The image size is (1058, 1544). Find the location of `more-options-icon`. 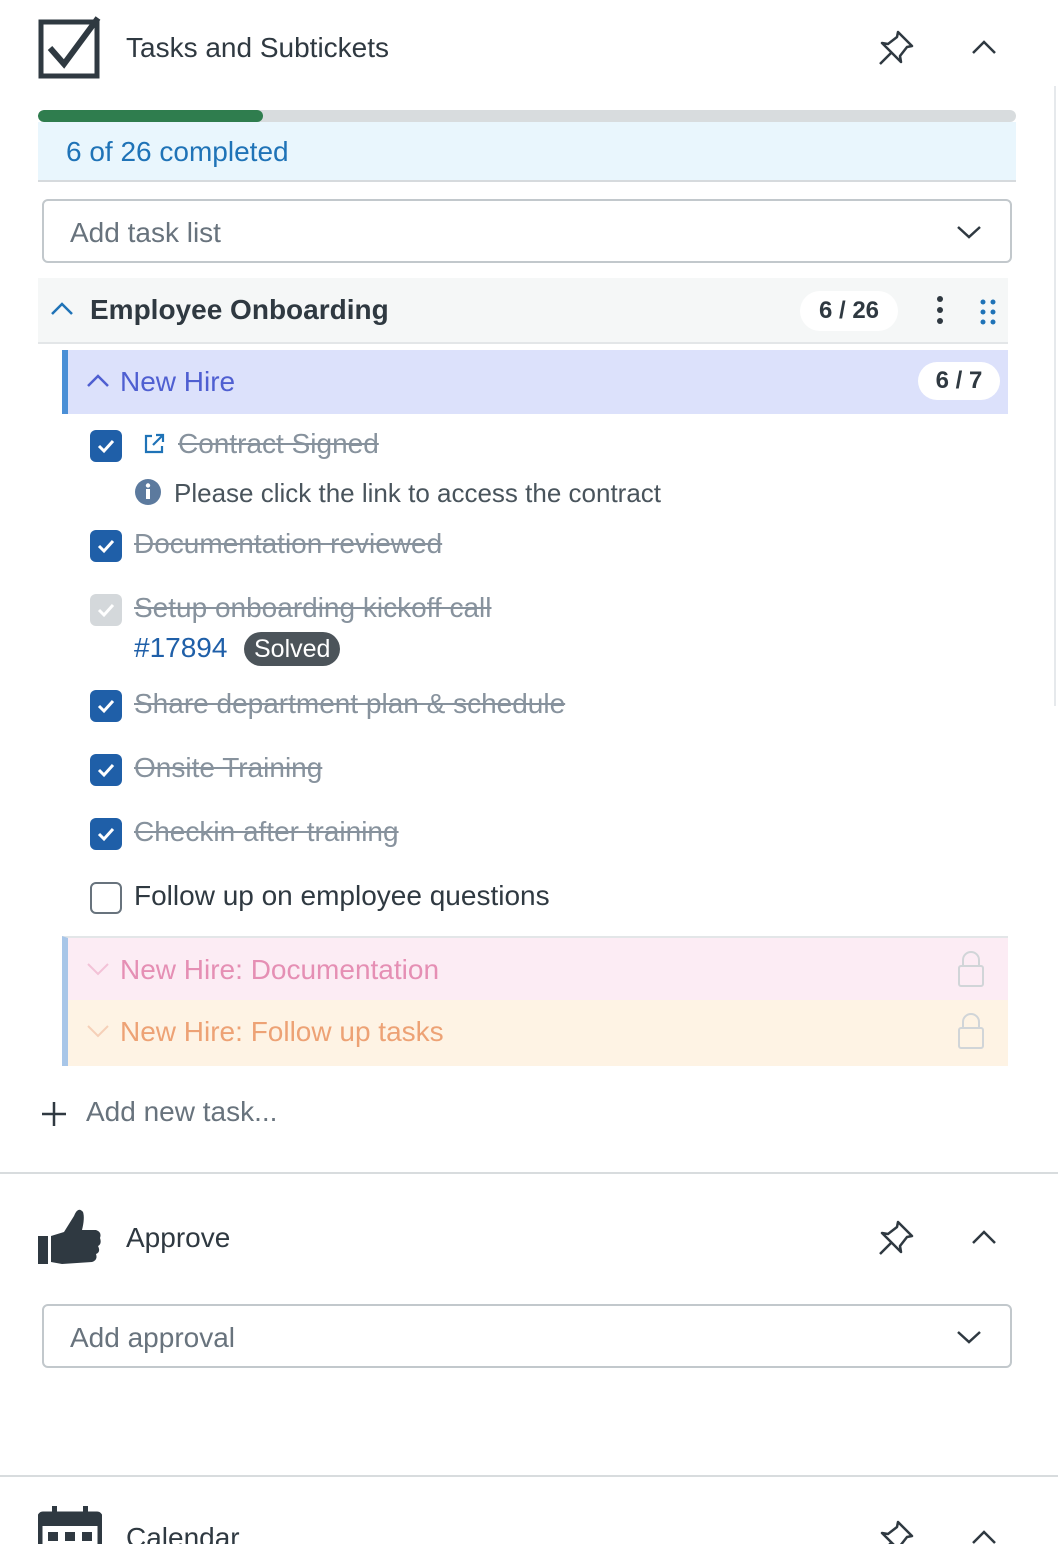

more-options-icon is located at coordinates (940, 310).